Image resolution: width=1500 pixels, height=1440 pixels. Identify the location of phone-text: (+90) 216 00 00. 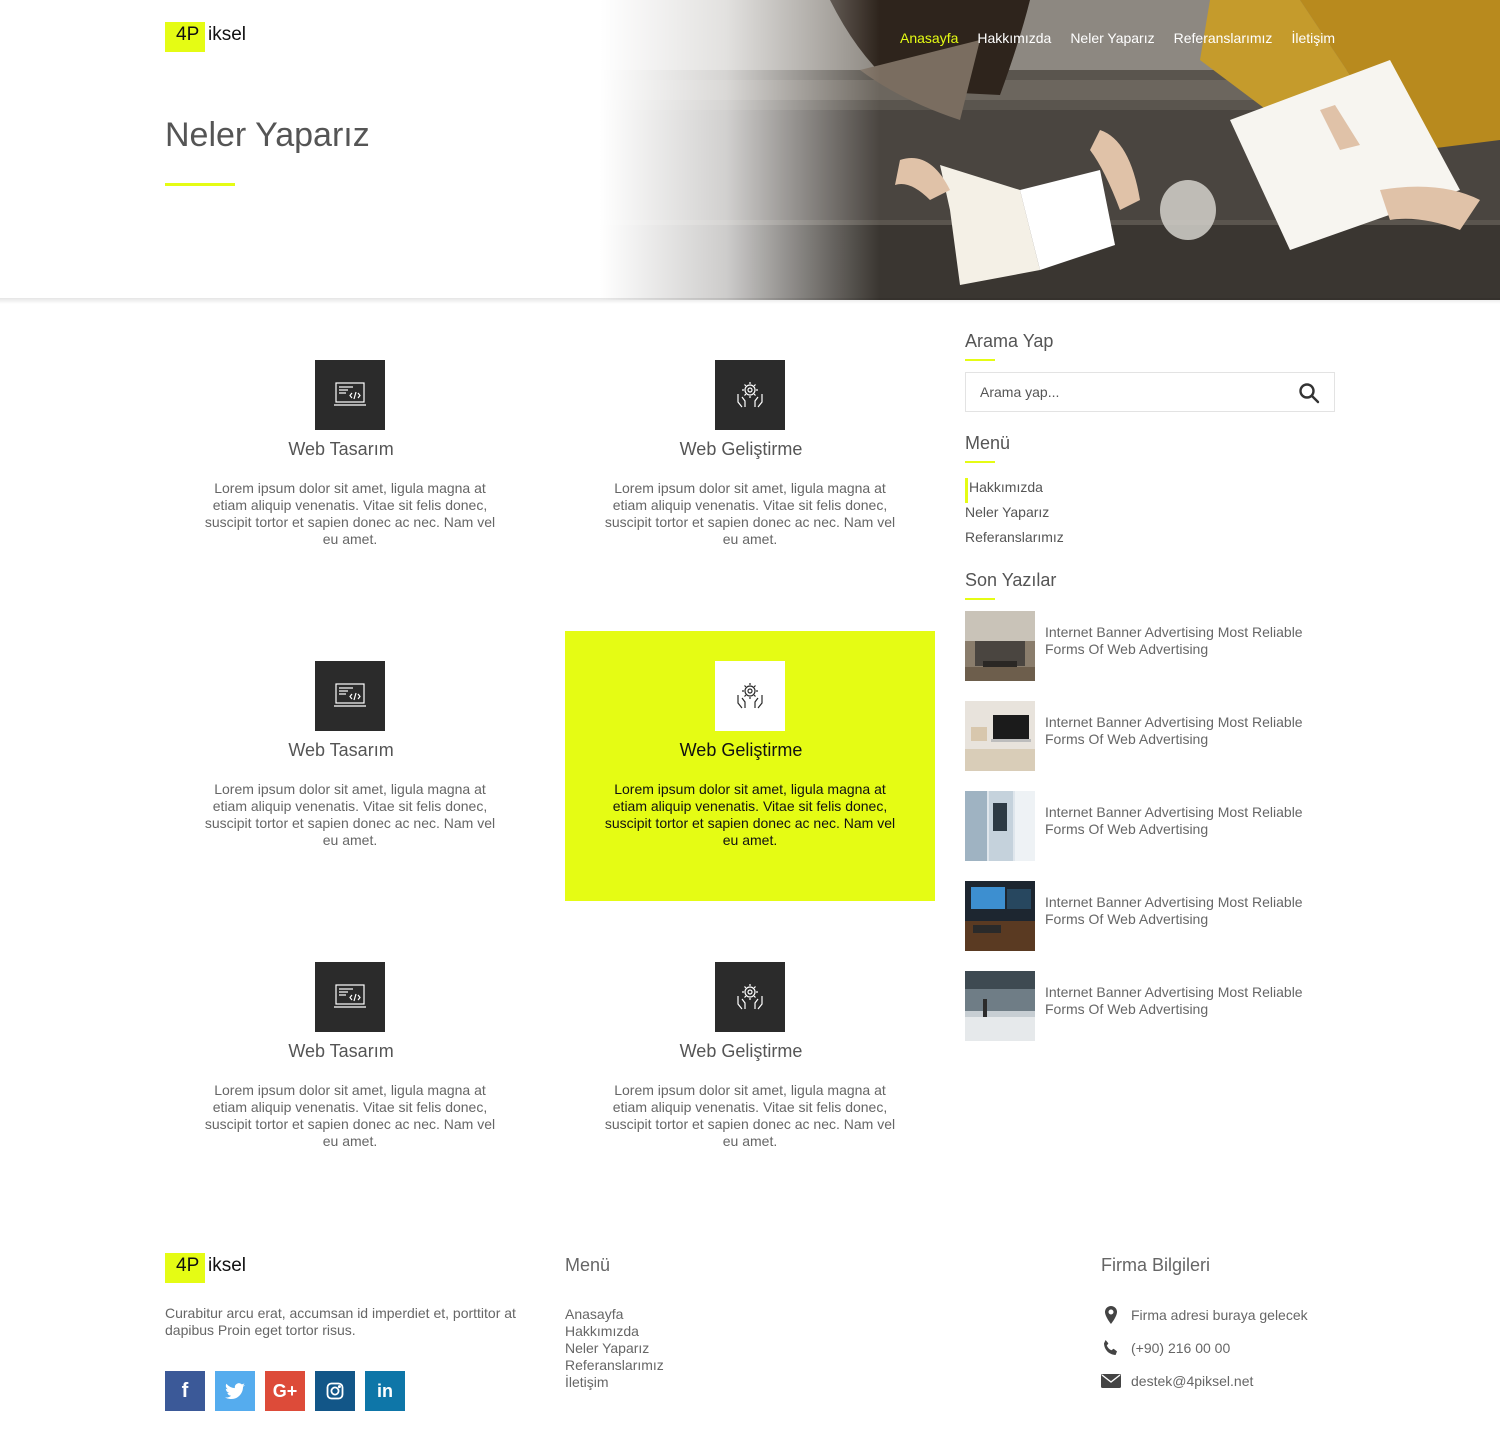
(1181, 1348).